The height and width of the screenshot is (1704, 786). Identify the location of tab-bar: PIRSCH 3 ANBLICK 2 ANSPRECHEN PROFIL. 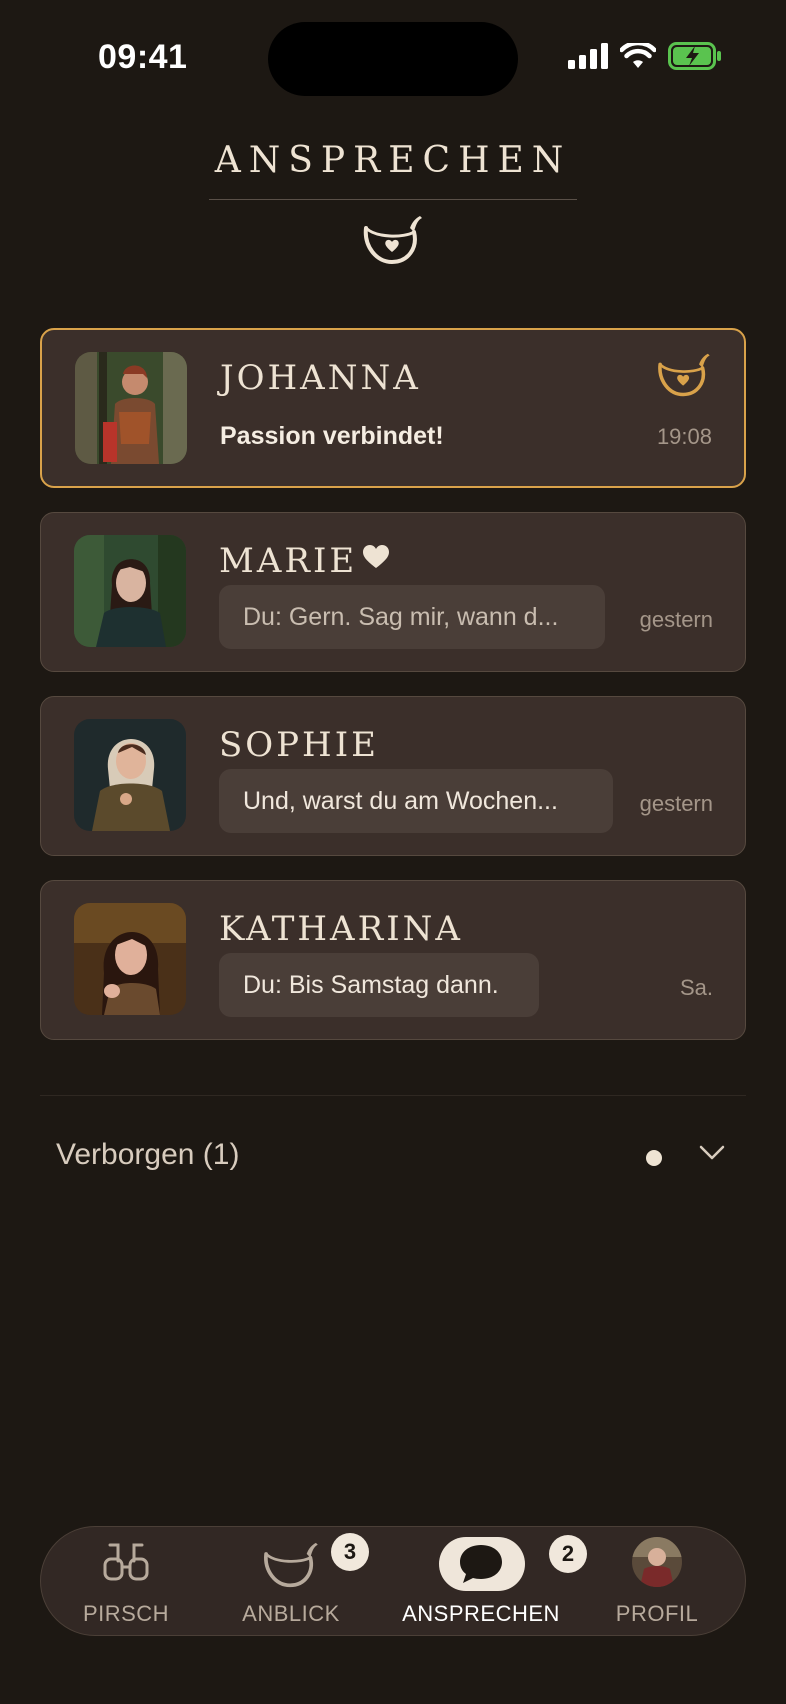
(393, 1581).